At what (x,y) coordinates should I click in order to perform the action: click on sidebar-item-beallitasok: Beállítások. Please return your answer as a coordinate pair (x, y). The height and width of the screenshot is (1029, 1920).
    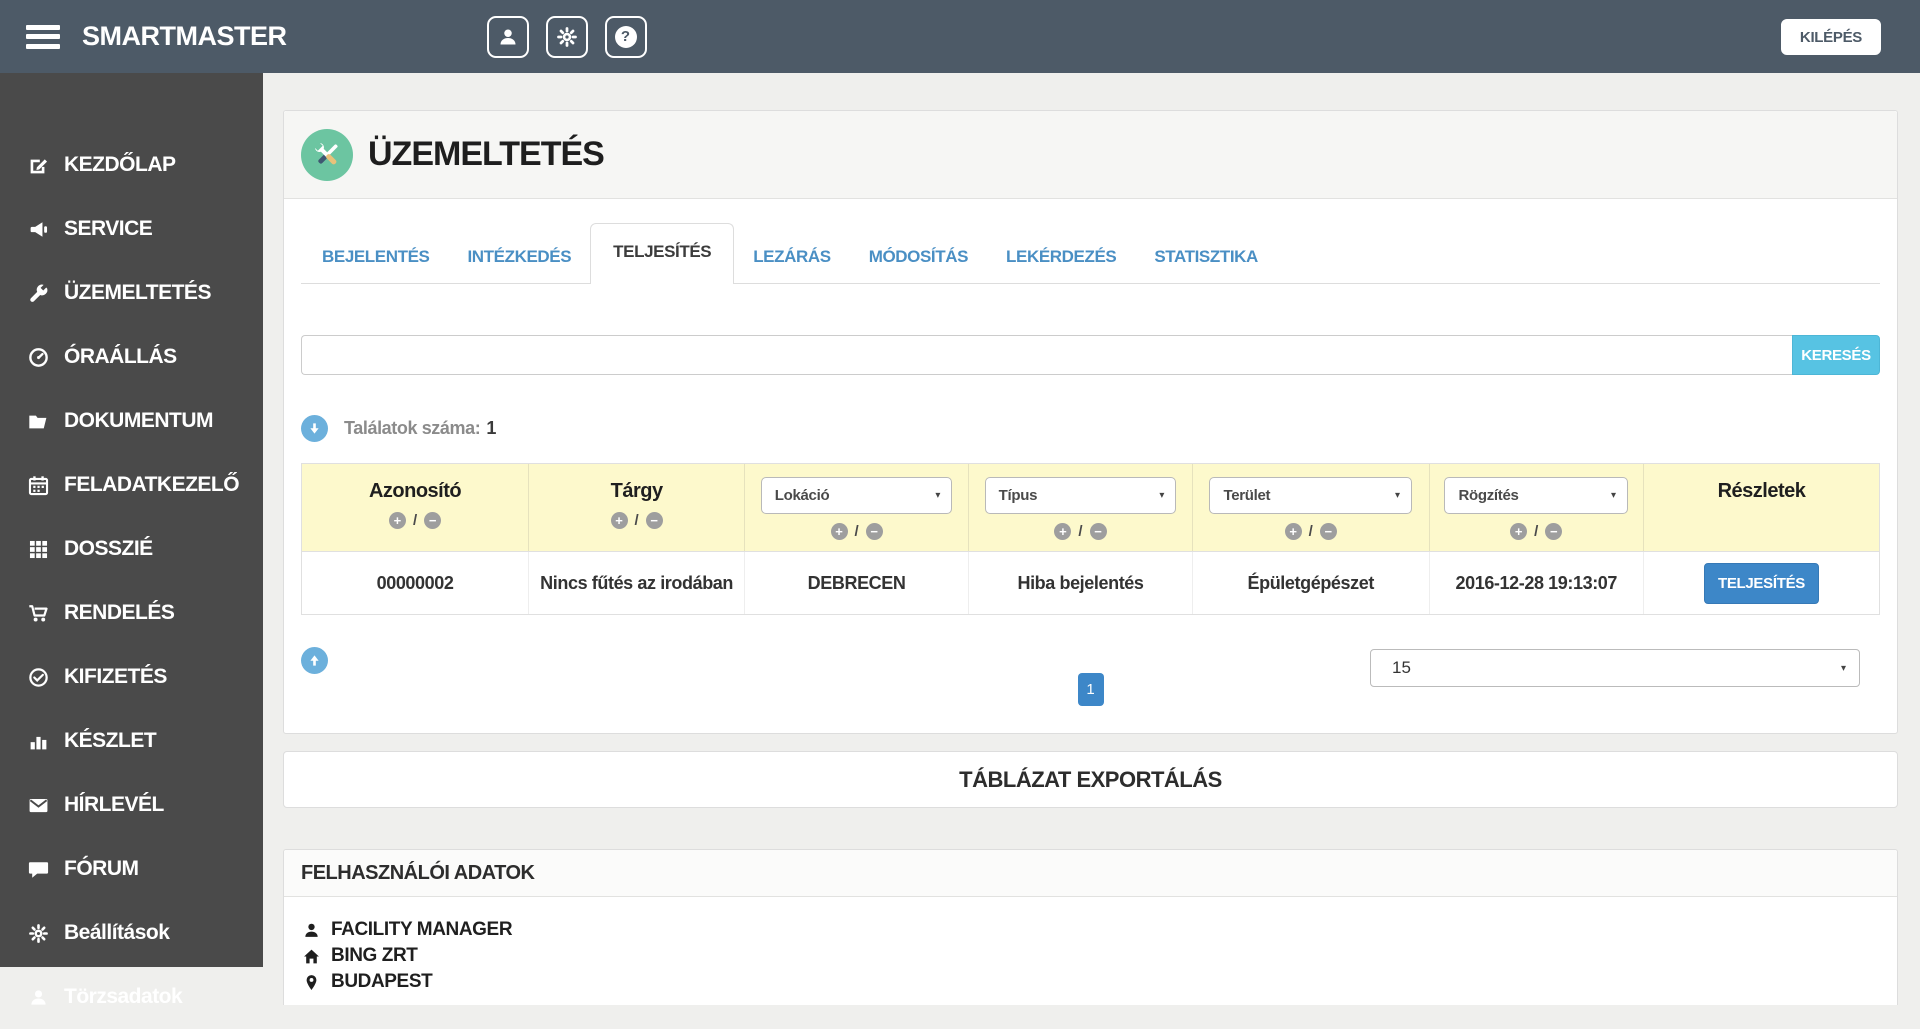
    Looking at the image, I should click on (131, 933).